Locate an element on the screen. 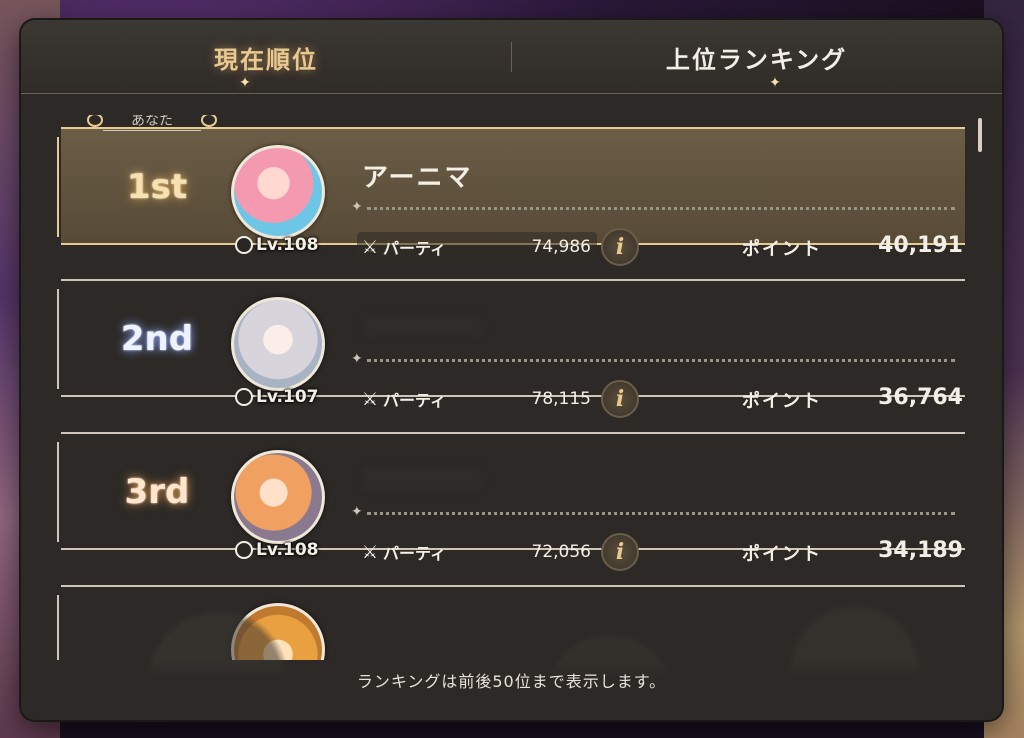 The width and height of the screenshot is (1024, 738). tab-top-ranking-label: 上位ランキング is located at coordinates (756, 59).